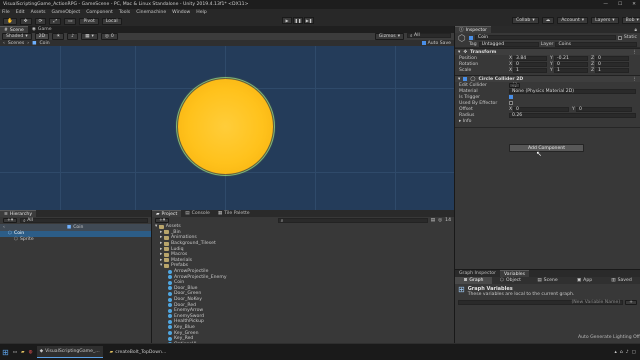 The width and height of the screenshot is (640, 360). What do you see at coordinates (5, 352) in the screenshot?
I see `windows-start-icon: ⊞` at bounding box center [5, 352].